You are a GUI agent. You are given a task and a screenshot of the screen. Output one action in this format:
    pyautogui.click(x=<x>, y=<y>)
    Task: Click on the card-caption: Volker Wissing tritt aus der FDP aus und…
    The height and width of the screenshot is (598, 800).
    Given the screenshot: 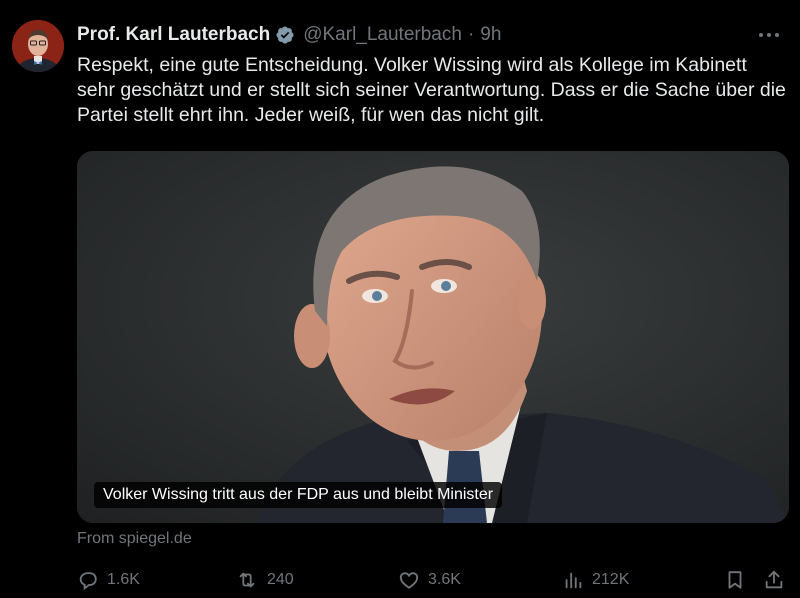 What is the action you would take?
    pyautogui.click(x=298, y=495)
    